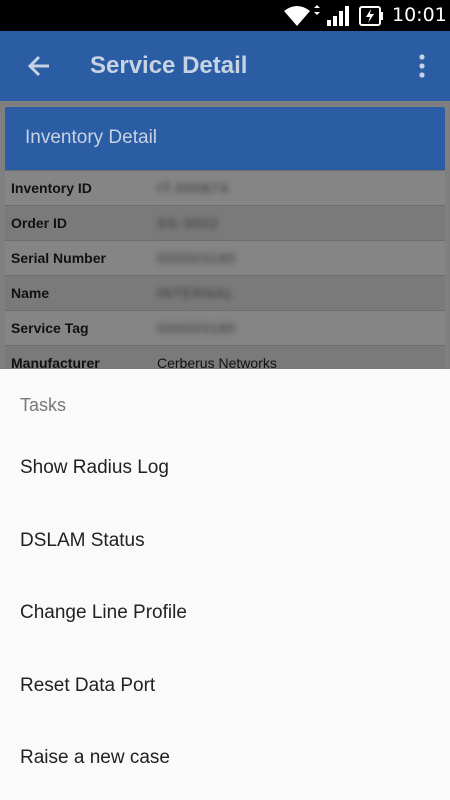 The width and height of the screenshot is (450, 800). Describe the element at coordinates (225, 469) in the screenshot. I see `task-show-radius-log: Show Radius Log` at that location.